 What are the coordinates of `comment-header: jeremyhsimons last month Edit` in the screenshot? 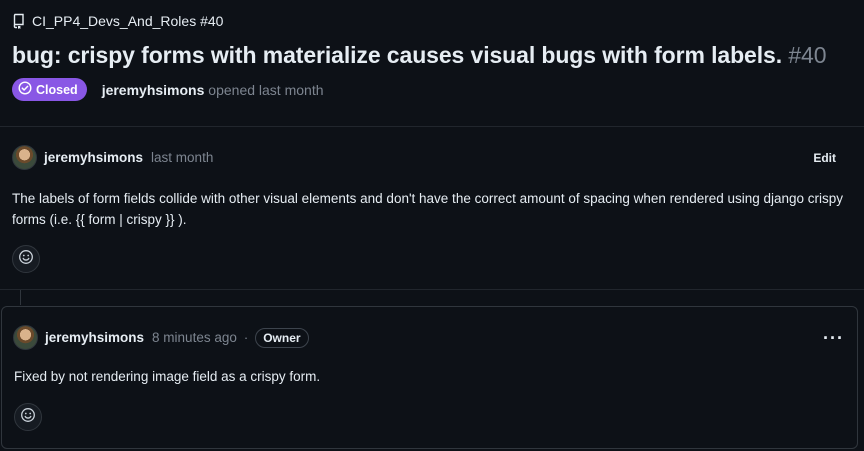 It's located at (432, 157).